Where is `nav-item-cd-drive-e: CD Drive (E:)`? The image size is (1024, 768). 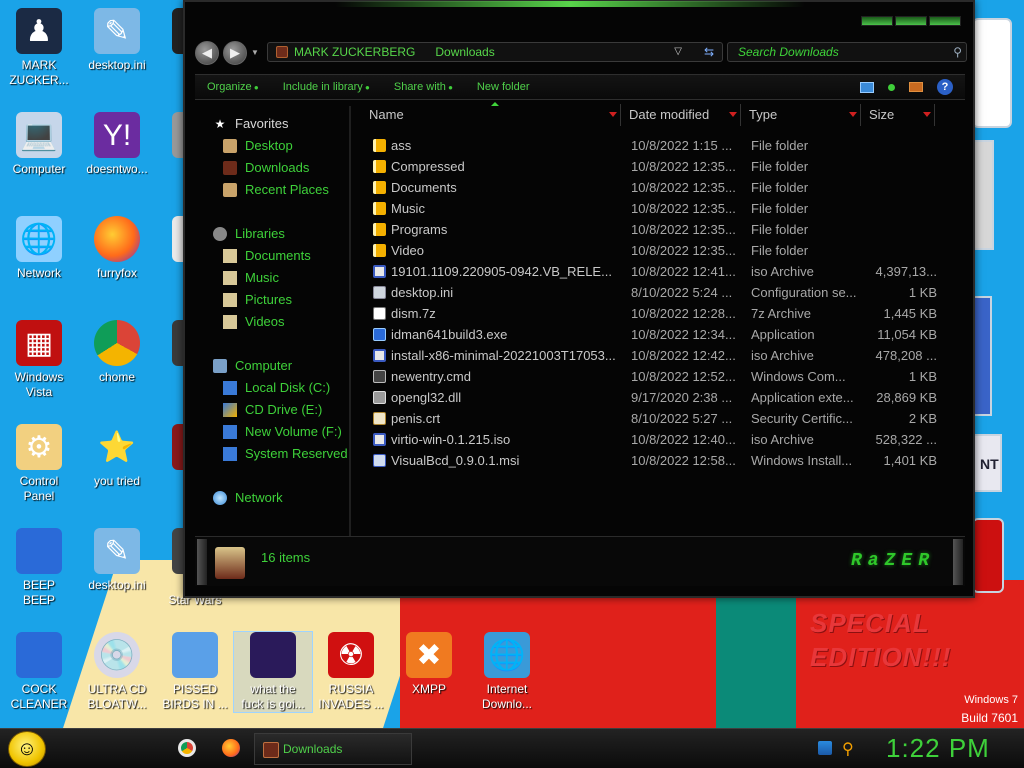 nav-item-cd-drive-e: CD Drive (E:) is located at coordinates (272, 409).